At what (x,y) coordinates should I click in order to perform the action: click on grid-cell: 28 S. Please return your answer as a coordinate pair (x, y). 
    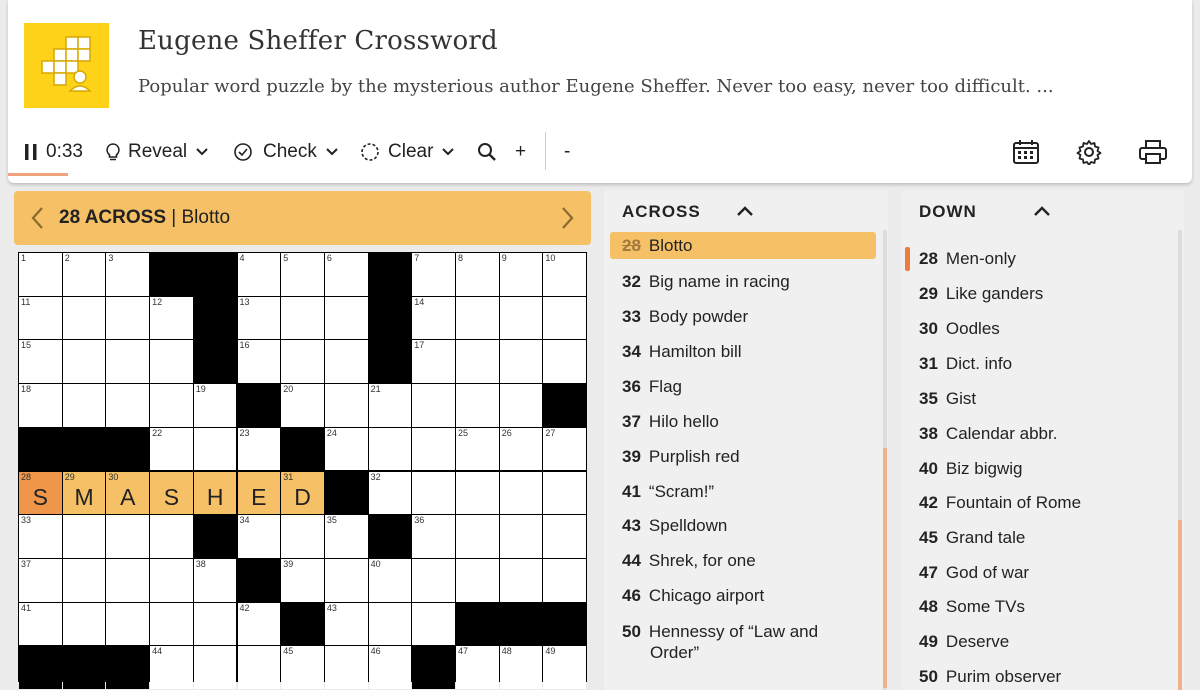
    Looking at the image, I should click on (40, 493).